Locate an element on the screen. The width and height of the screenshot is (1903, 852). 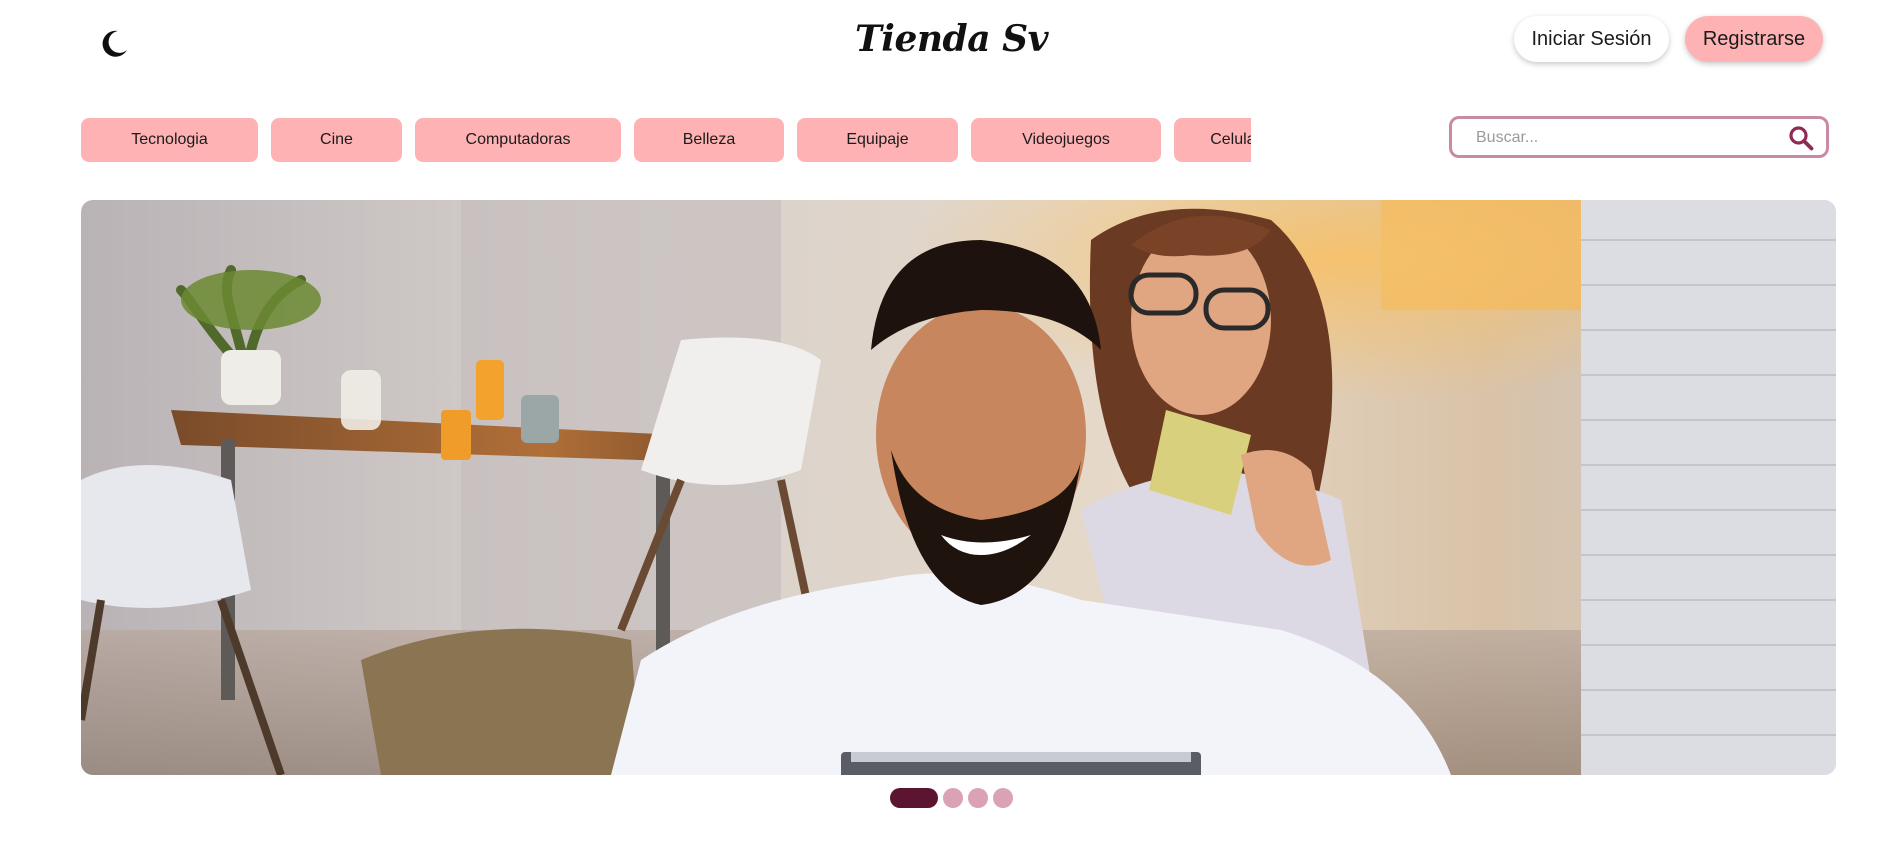
brand-title: Tienda Sv is located at coordinates (952, 39).